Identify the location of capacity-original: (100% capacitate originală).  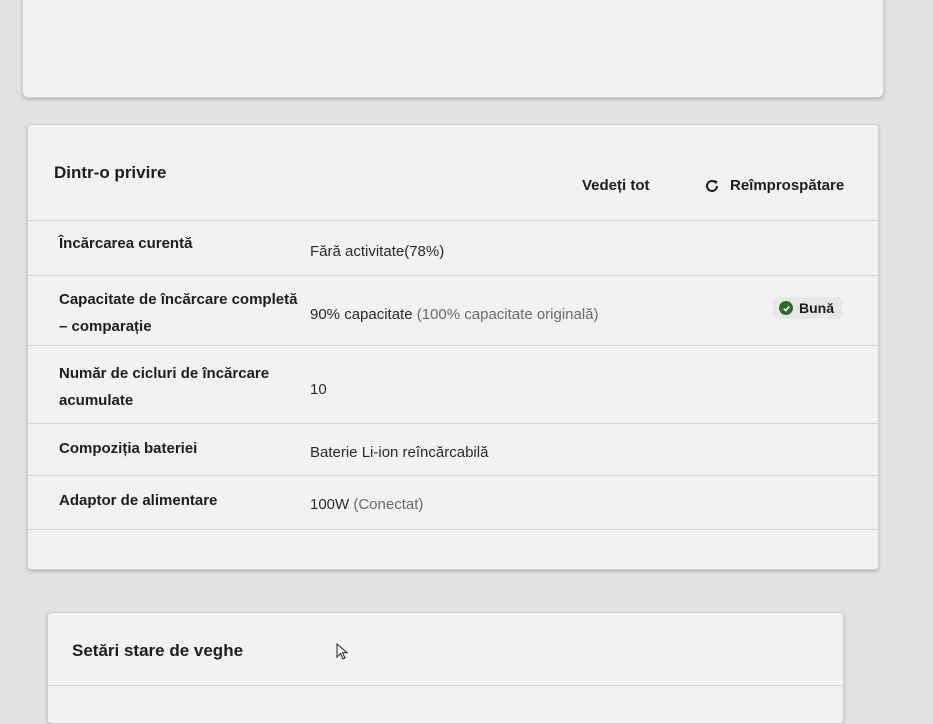
(507, 314).